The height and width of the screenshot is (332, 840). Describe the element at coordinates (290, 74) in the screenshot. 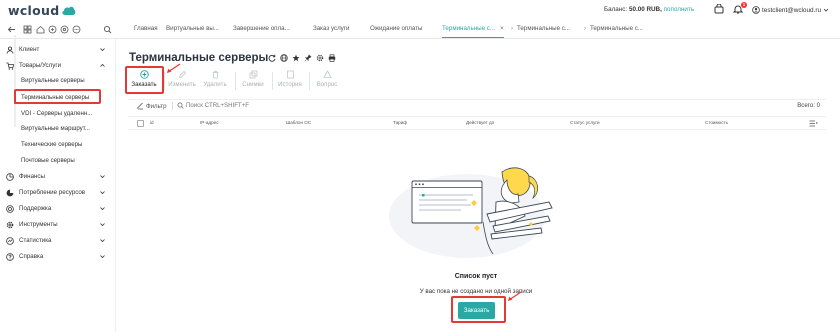

I see `history-icon` at that location.